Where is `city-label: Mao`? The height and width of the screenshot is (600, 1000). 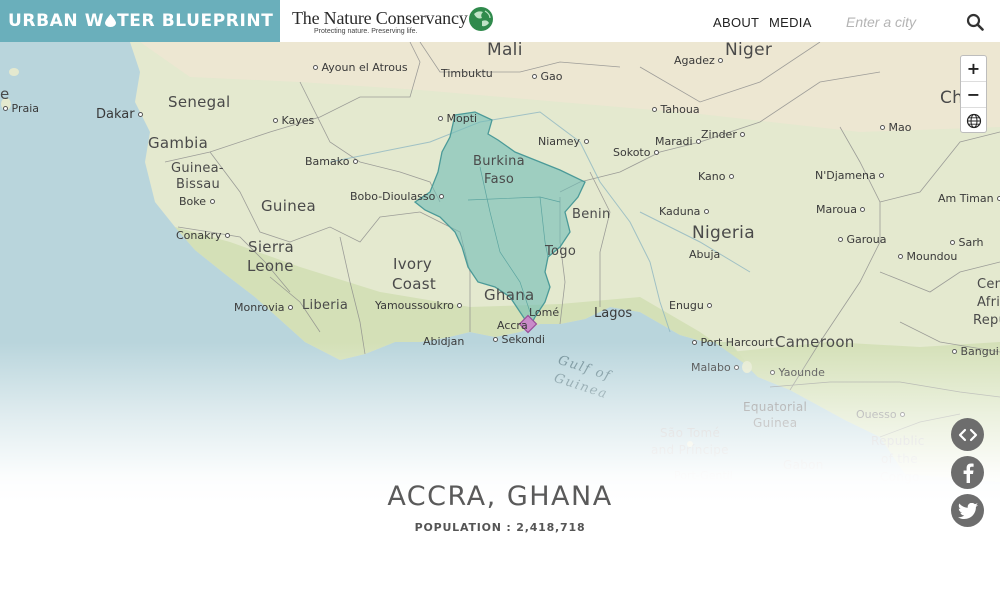 city-label: Mao is located at coordinates (895, 127).